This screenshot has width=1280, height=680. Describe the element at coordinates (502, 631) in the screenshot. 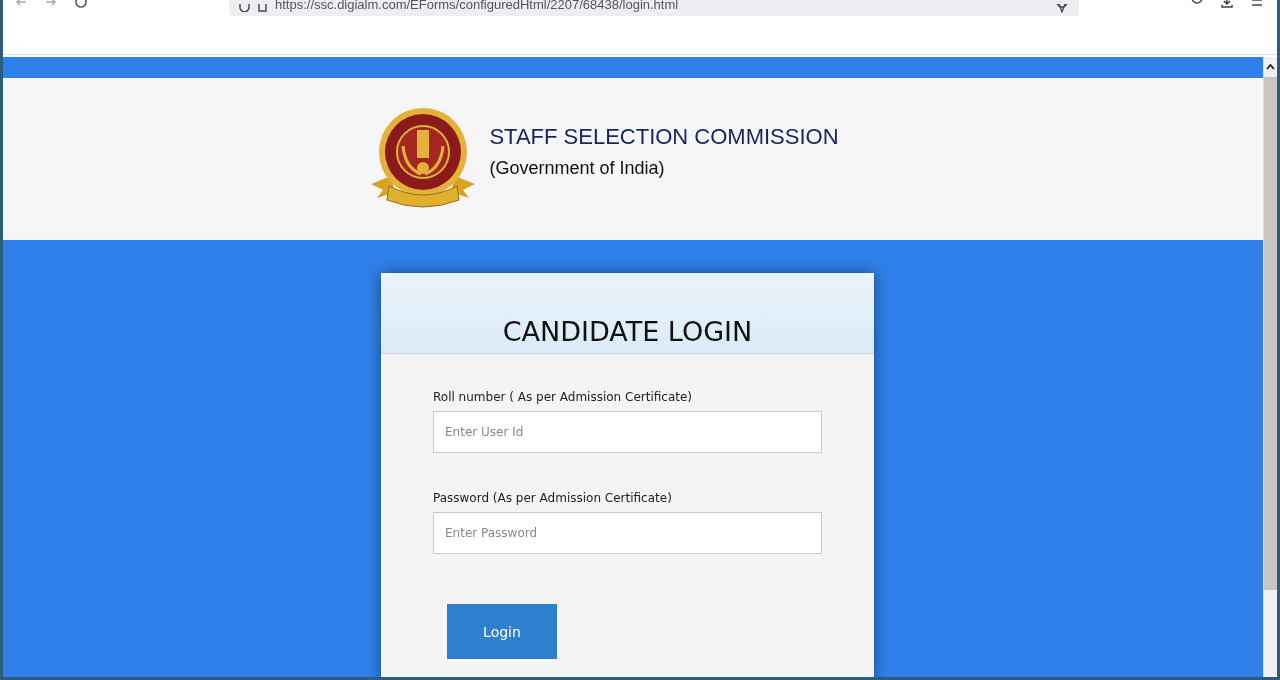

I see `login-button: Login` at that location.